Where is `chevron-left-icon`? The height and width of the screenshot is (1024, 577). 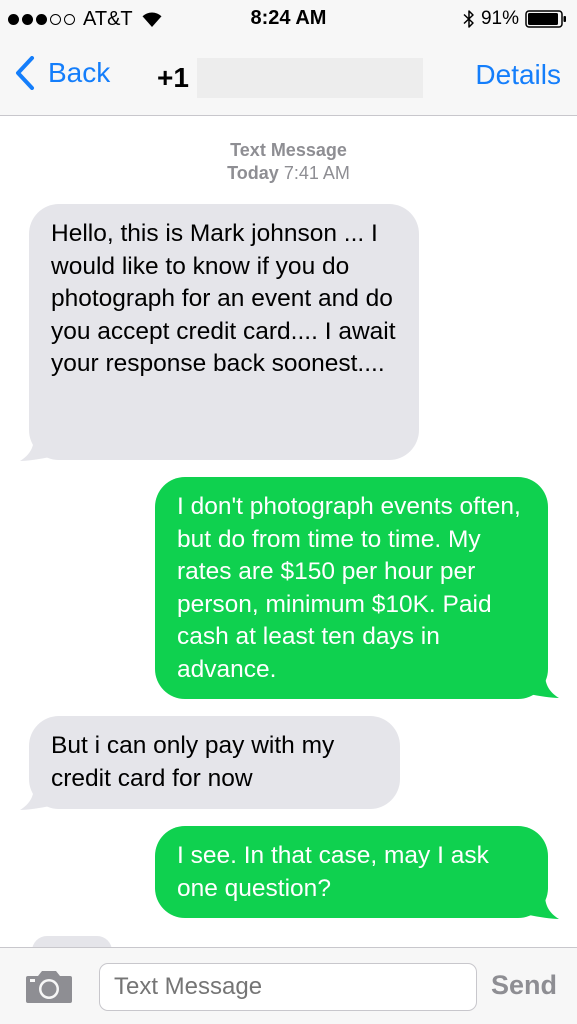 chevron-left-icon is located at coordinates (25, 73).